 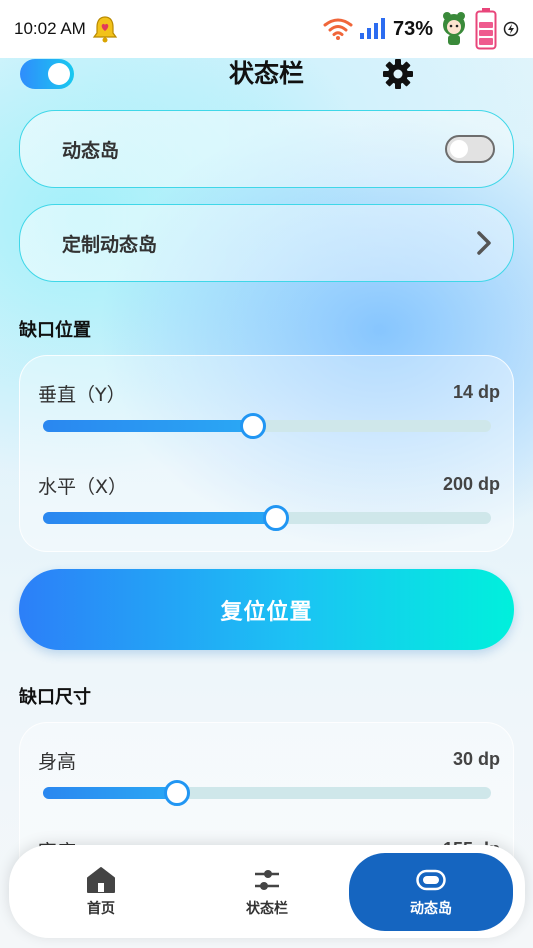 I want to click on dynamic-island-row: 动态岛, so click(x=266, y=149).